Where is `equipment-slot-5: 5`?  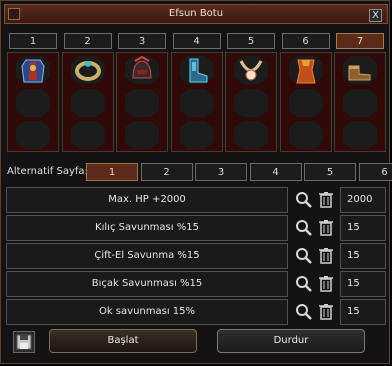
equipment-slot-5: 5 is located at coordinates (251, 94).